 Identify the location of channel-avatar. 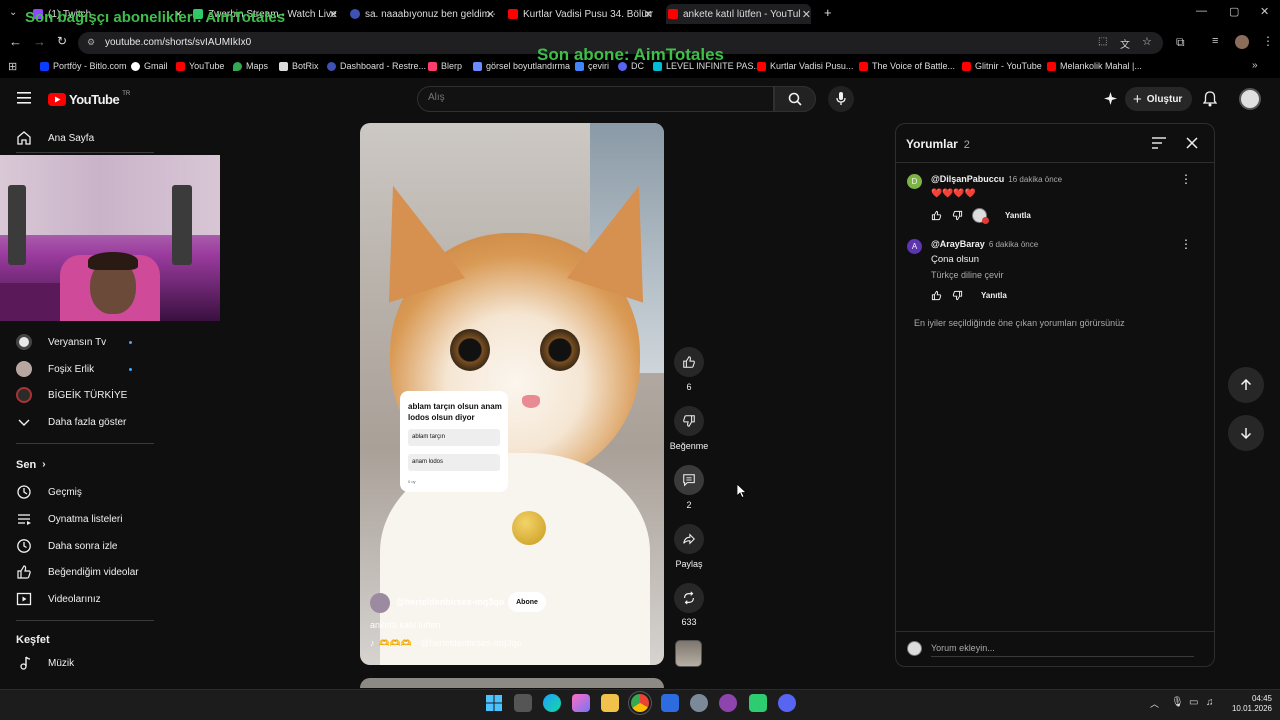
(380, 603).